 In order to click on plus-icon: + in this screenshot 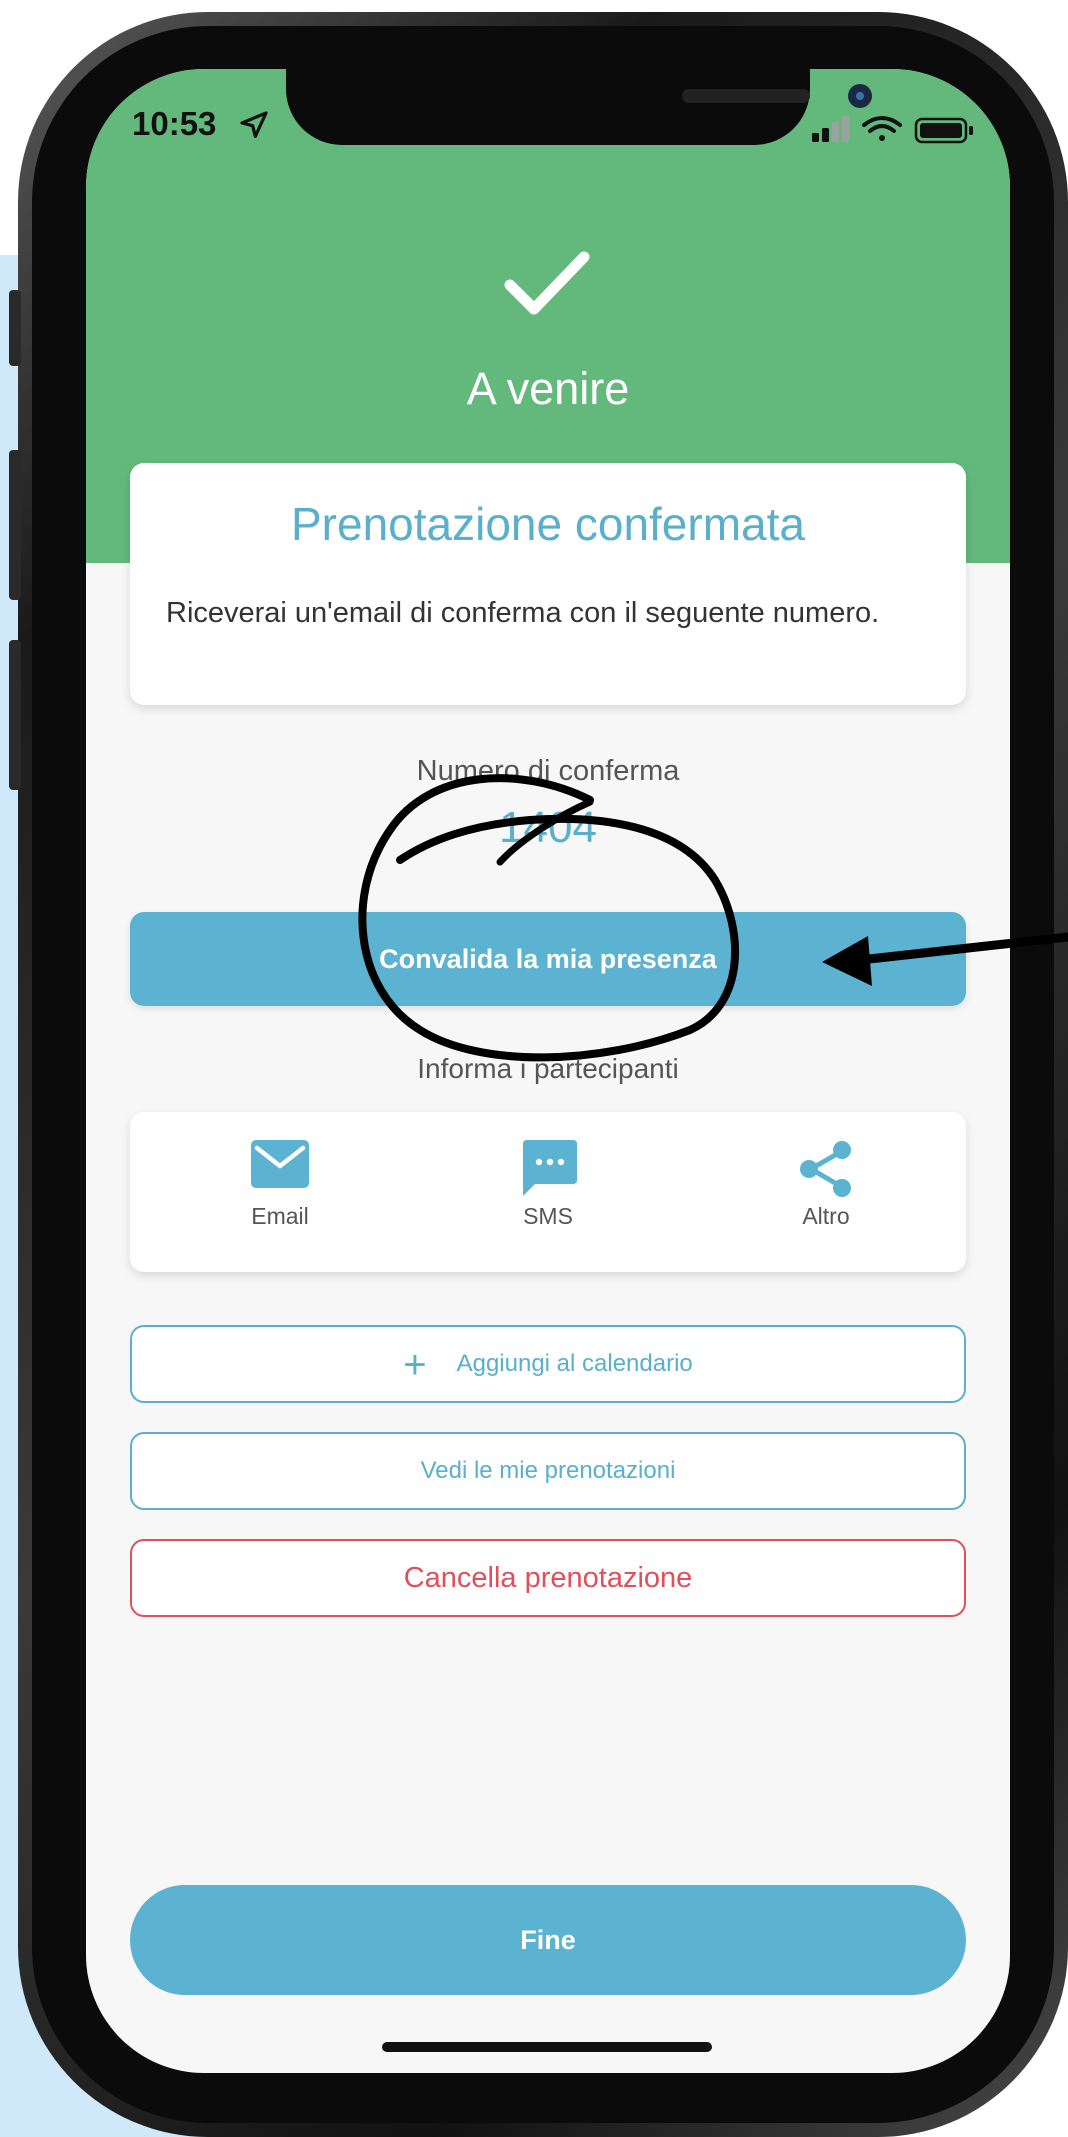, I will do `click(415, 1364)`.